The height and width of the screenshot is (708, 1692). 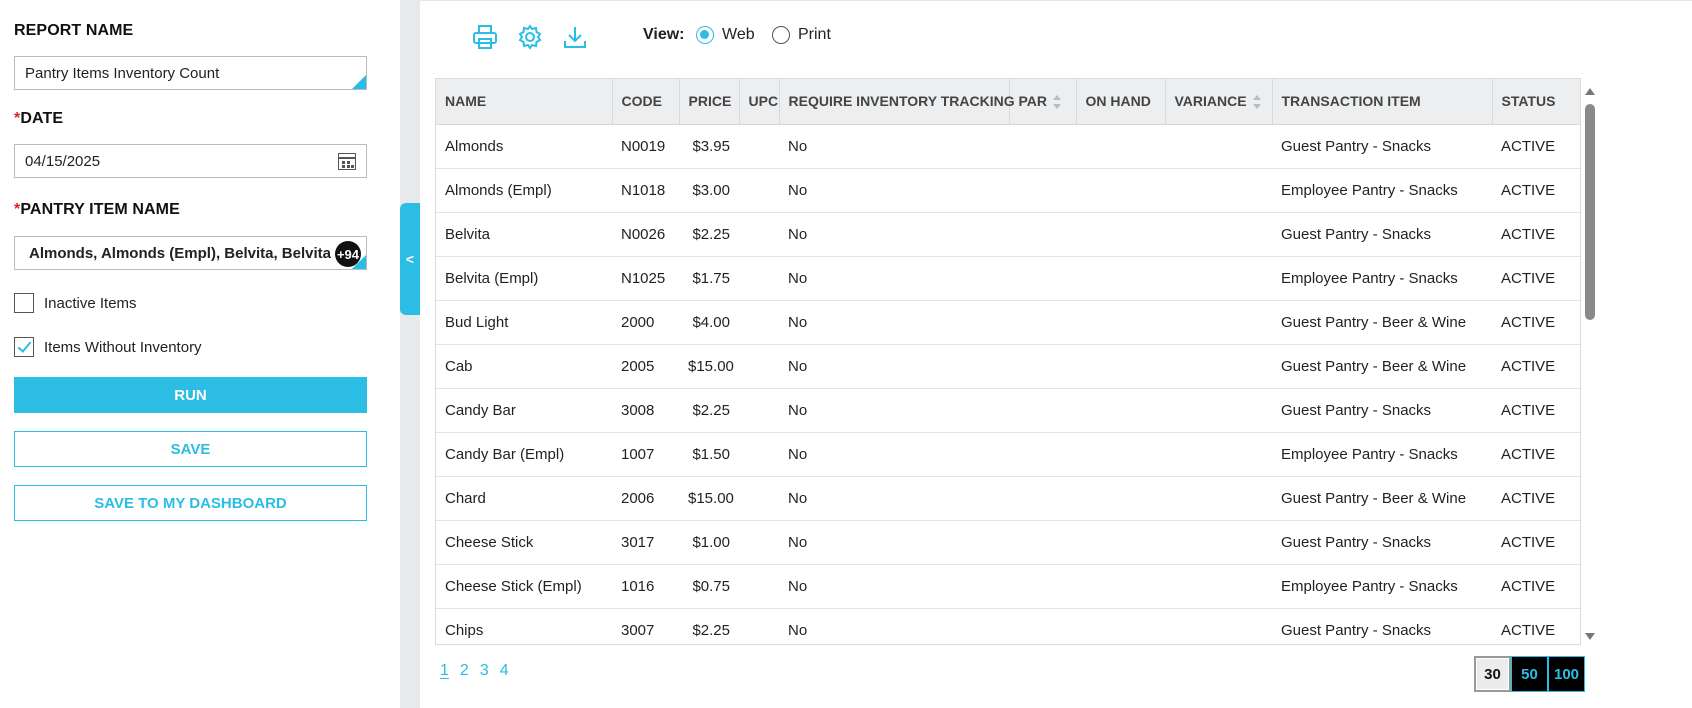 I want to click on collapse-panel-button: <, so click(x=410, y=259).